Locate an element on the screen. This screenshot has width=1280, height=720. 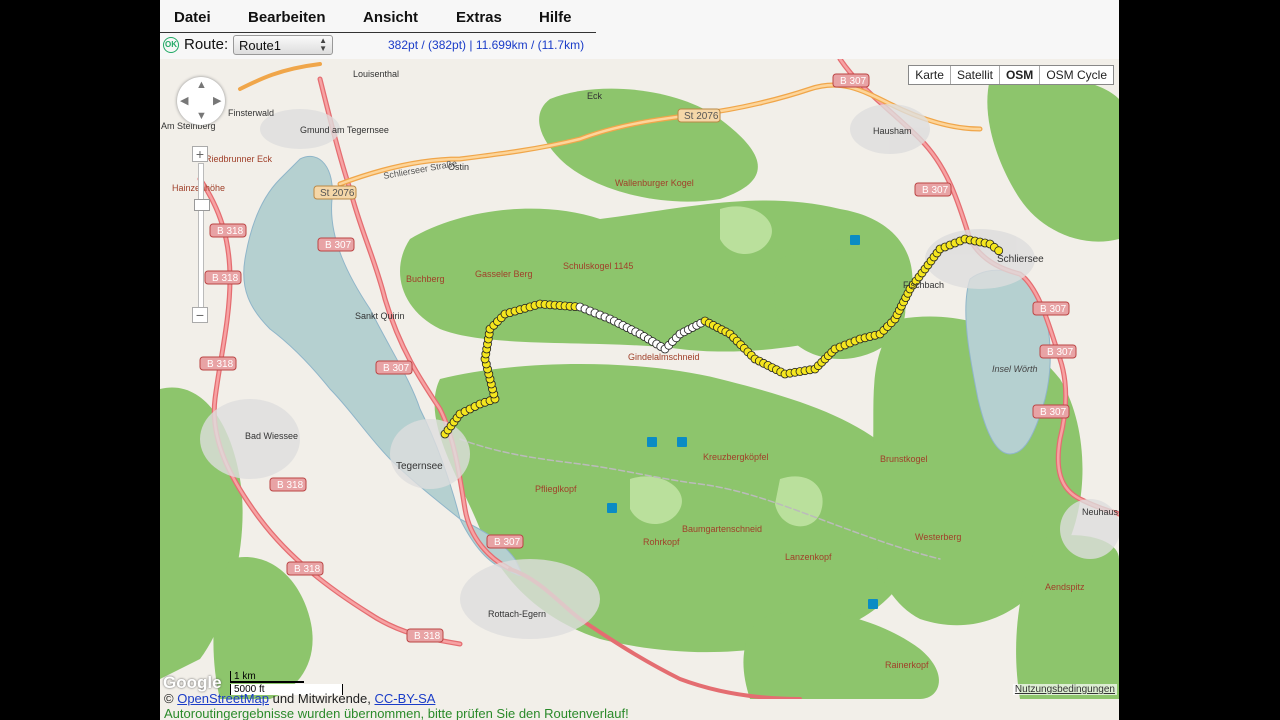
map-label: Rohrkopf is located at coordinates (661, 542).